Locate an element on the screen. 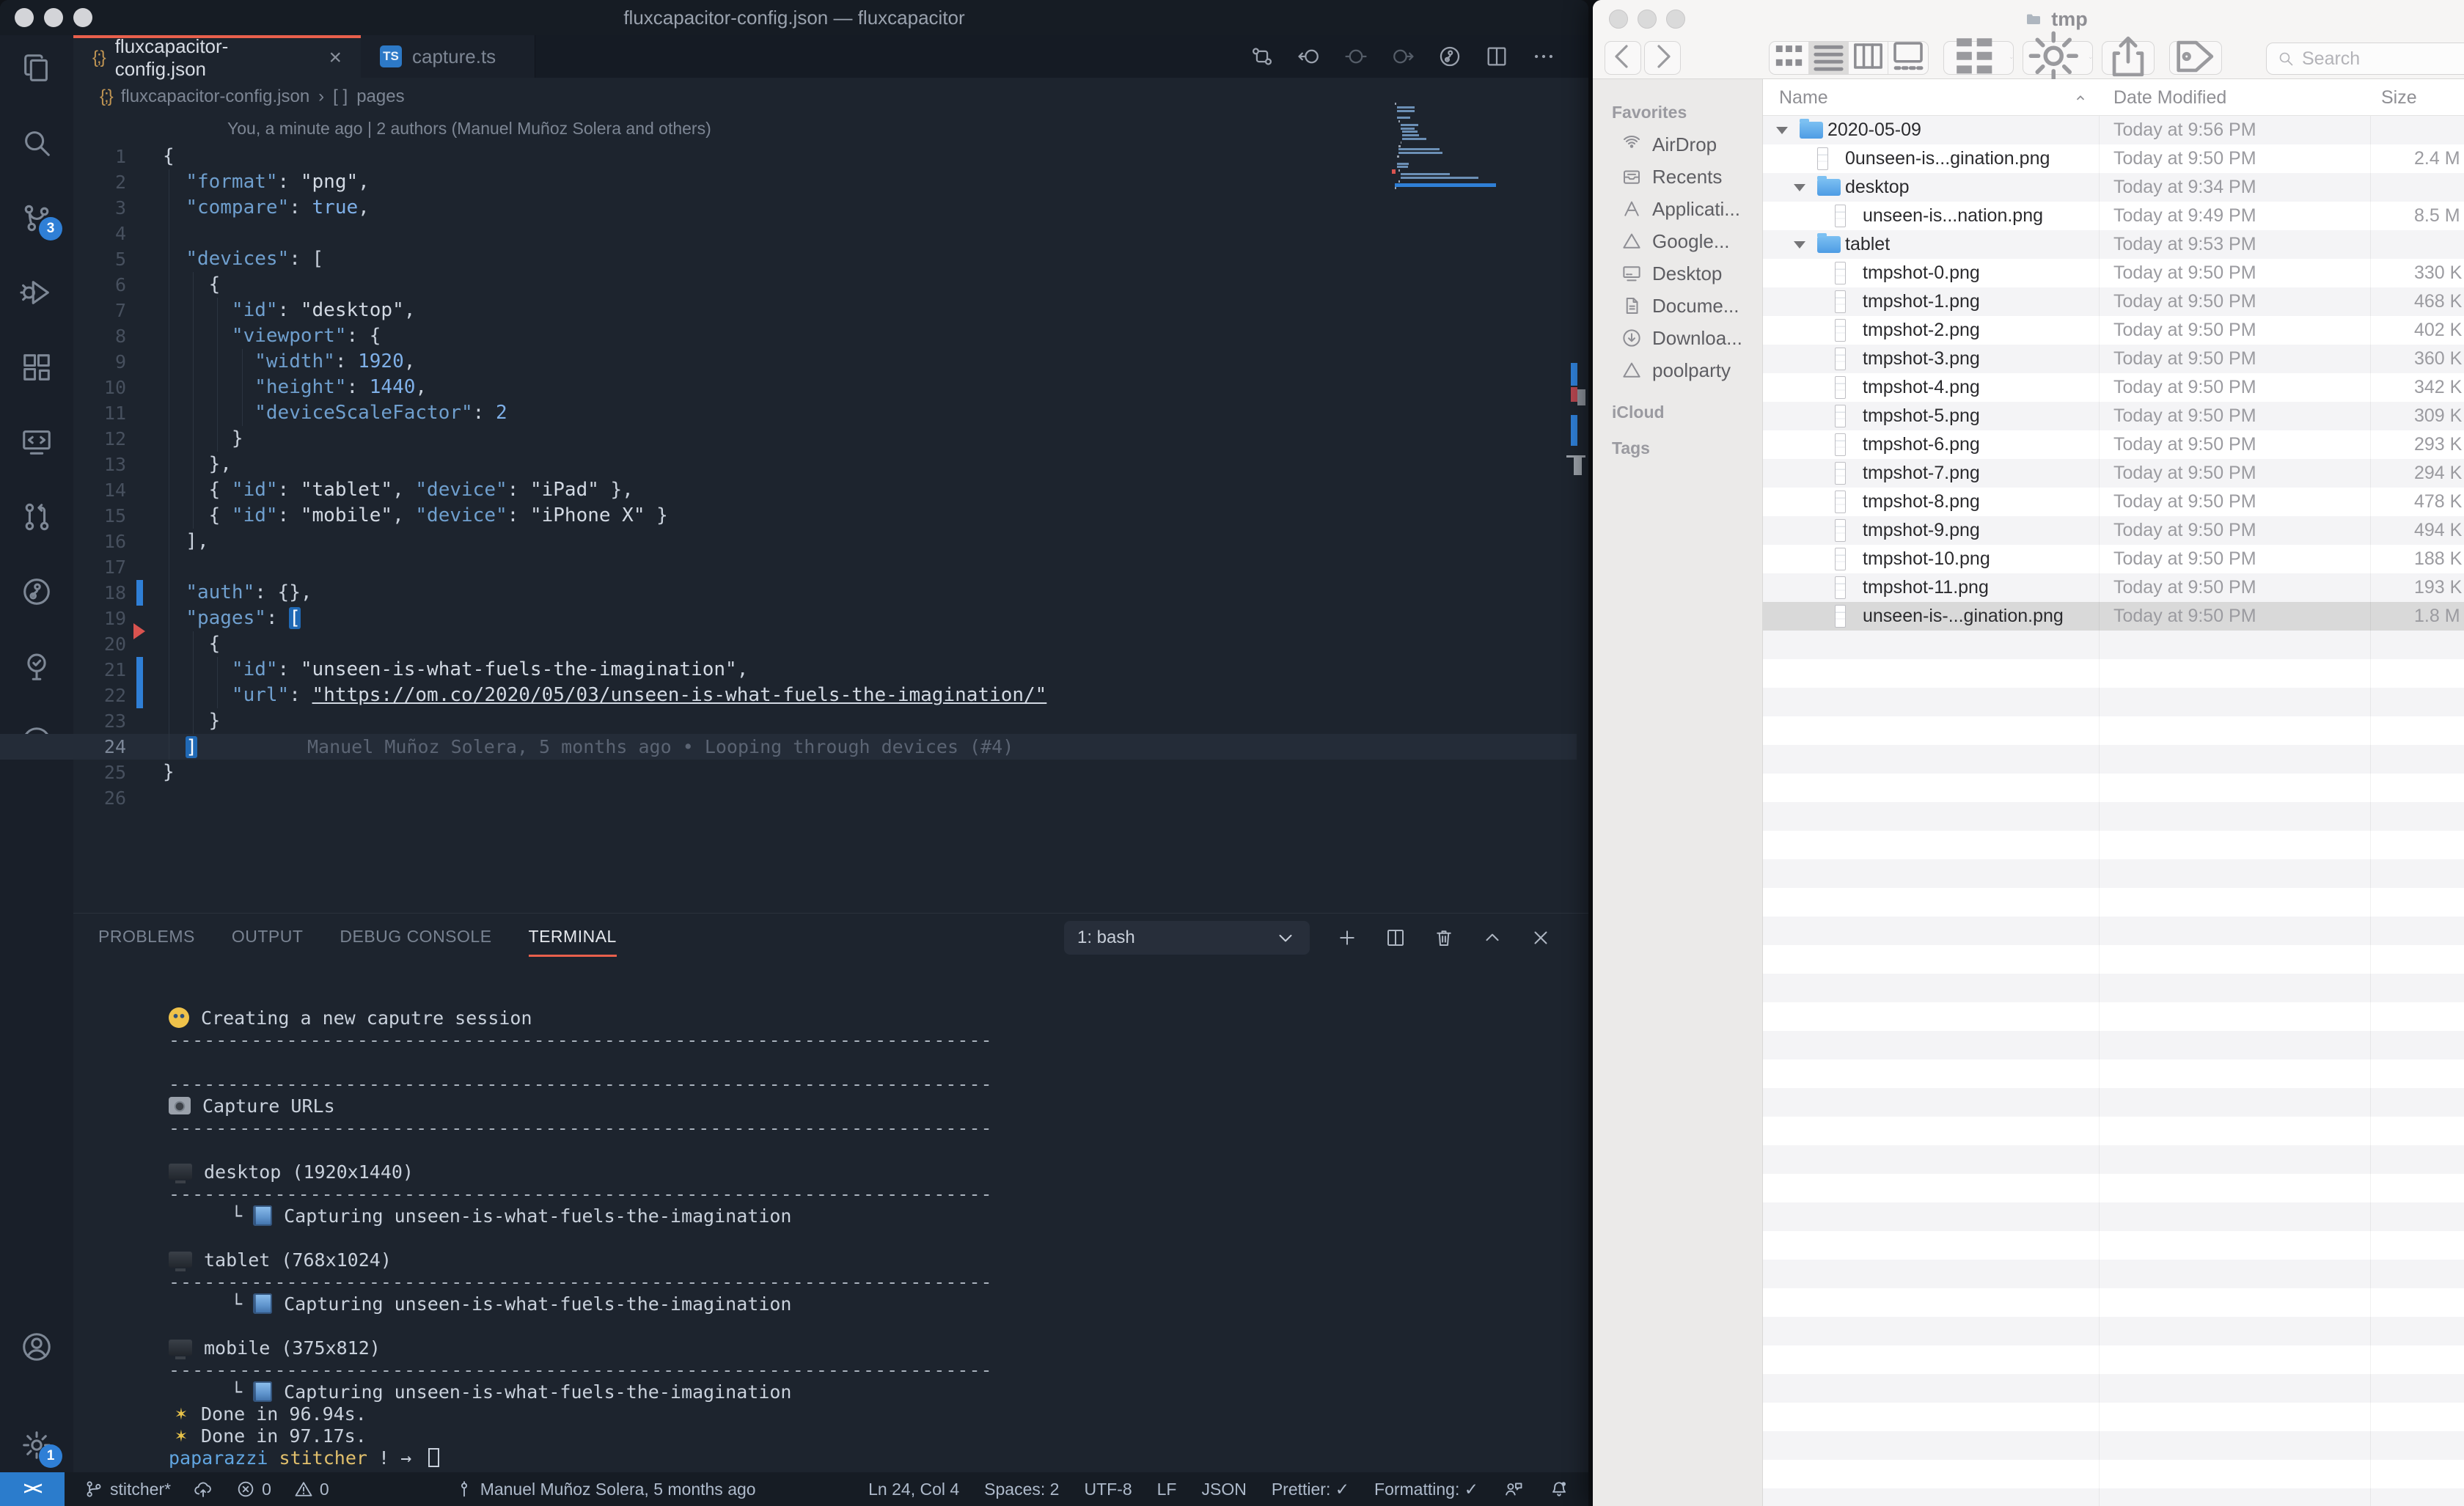  circle-dash-icon is located at coordinates (1355, 56).